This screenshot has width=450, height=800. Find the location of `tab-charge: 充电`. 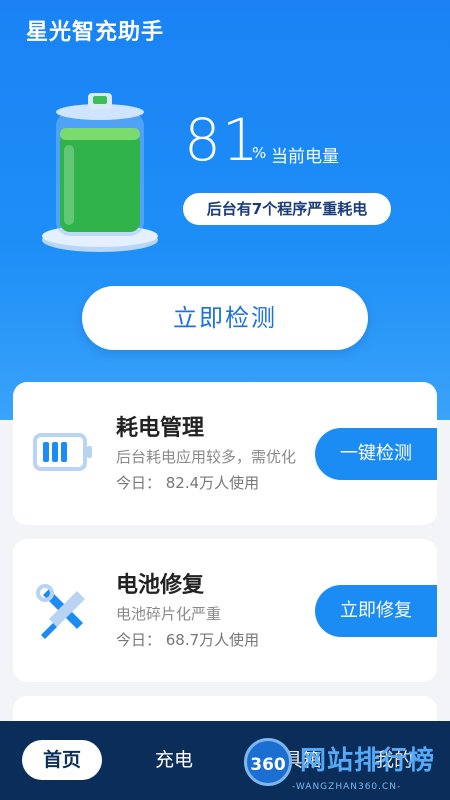

tab-charge: 充电 is located at coordinates (174, 760).